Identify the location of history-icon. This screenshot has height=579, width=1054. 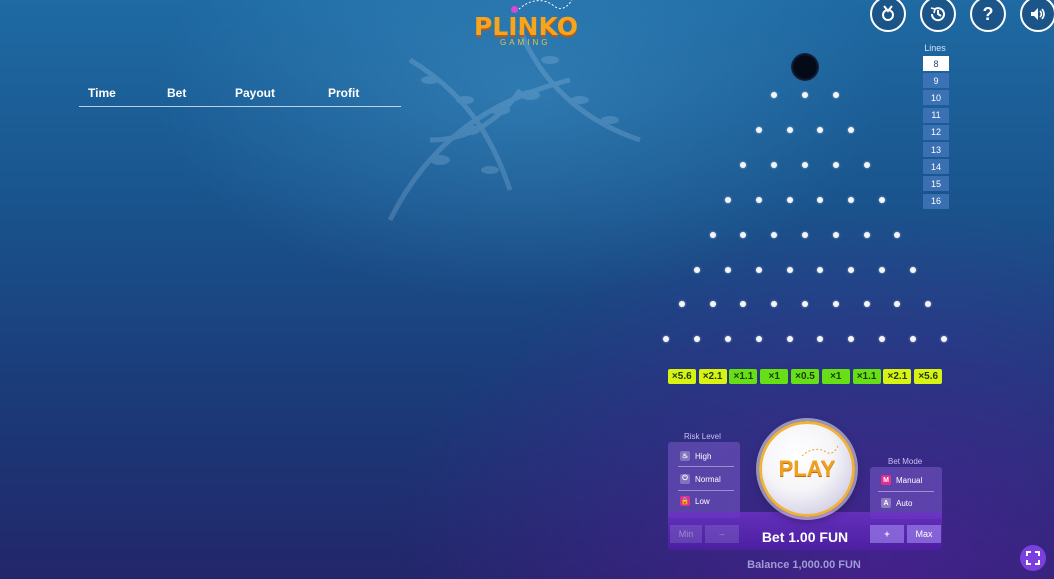
(938, 16).